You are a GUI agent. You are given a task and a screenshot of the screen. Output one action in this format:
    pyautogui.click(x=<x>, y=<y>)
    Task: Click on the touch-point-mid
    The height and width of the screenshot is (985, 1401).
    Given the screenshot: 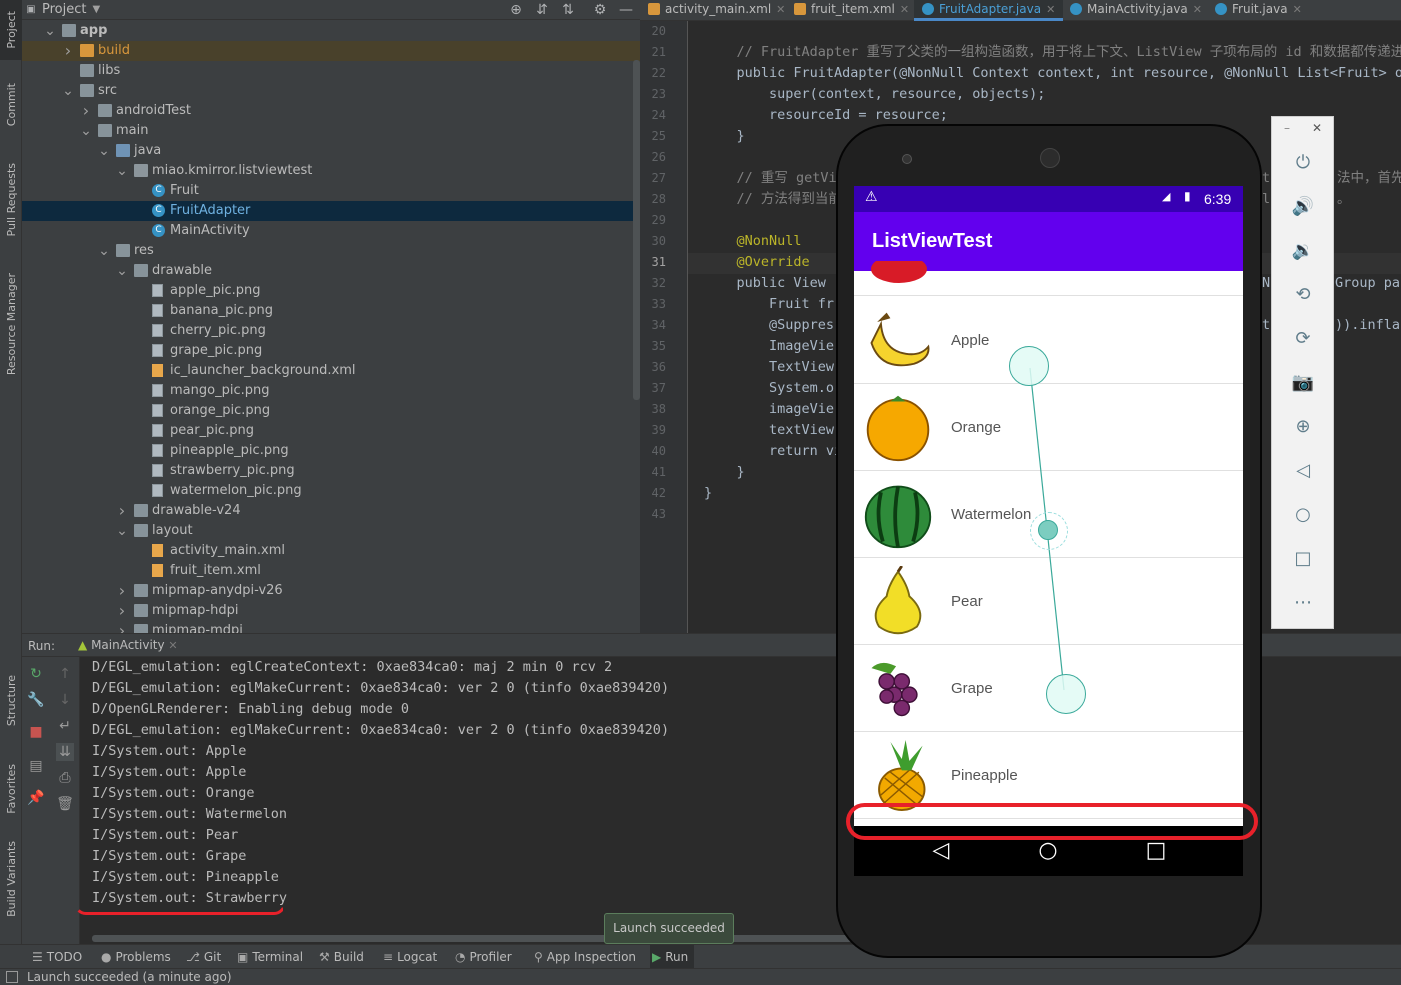 What is the action you would take?
    pyautogui.click(x=1048, y=530)
    